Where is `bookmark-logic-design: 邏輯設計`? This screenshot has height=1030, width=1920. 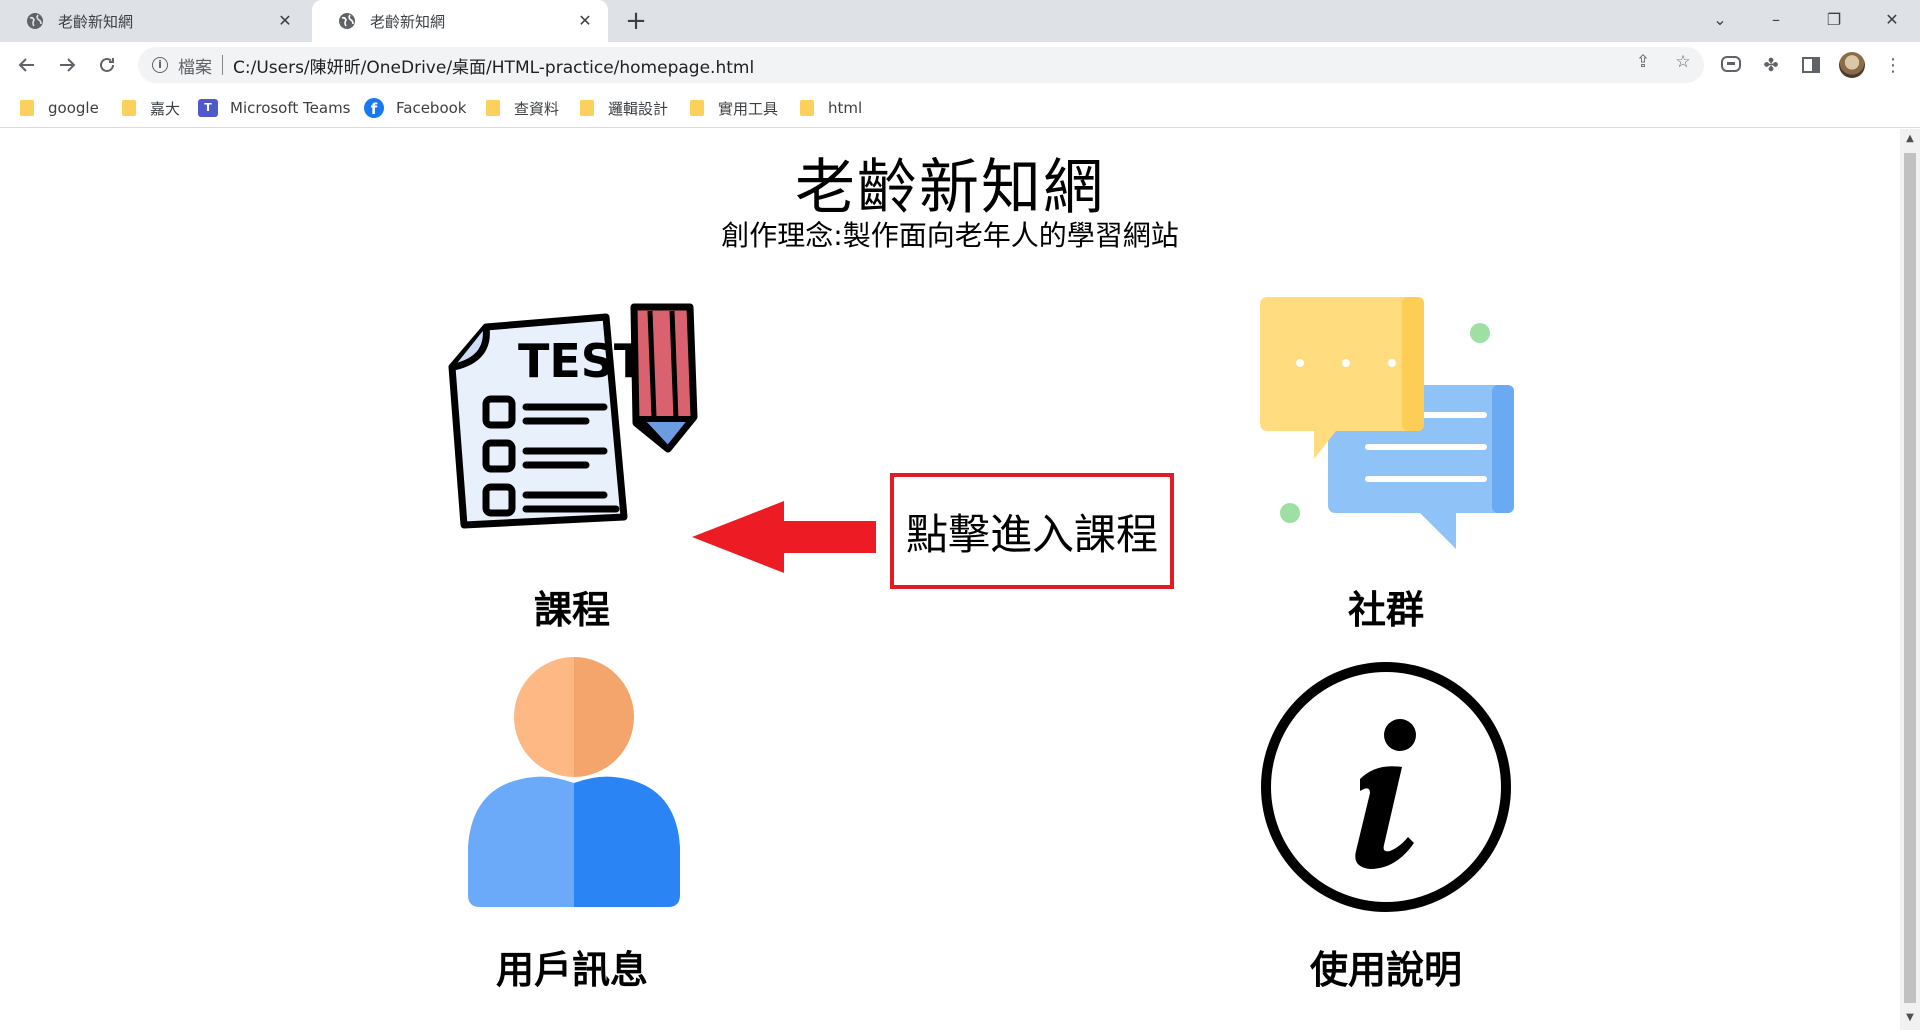
bookmark-logic-design: 邏輯設計 is located at coordinates (624, 108).